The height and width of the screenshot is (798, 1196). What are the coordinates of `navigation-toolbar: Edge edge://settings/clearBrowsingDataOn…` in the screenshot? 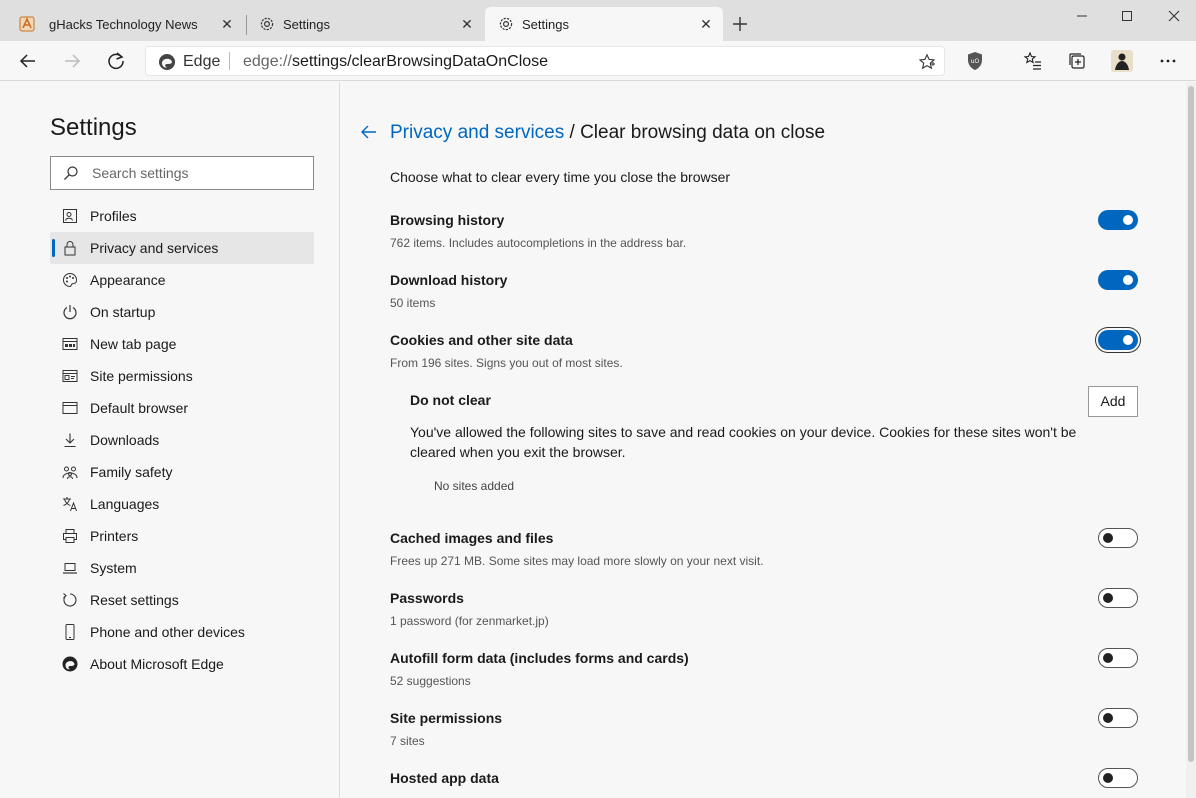 It's located at (598, 61).